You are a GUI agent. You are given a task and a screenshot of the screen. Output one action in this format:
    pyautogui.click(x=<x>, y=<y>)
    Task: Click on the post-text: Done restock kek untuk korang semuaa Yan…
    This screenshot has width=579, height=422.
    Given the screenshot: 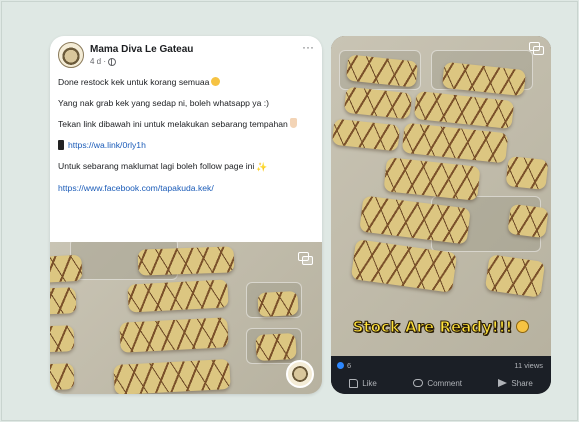 What is the action you would take?
    pyautogui.click(x=186, y=139)
    